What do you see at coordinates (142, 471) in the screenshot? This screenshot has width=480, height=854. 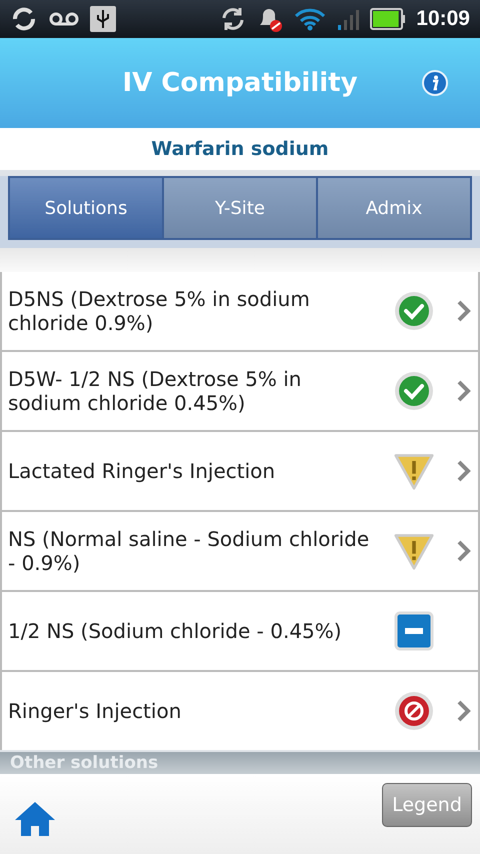 I see `solution-name: Lactated Ringer's Injection` at bounding box center [142, 471].